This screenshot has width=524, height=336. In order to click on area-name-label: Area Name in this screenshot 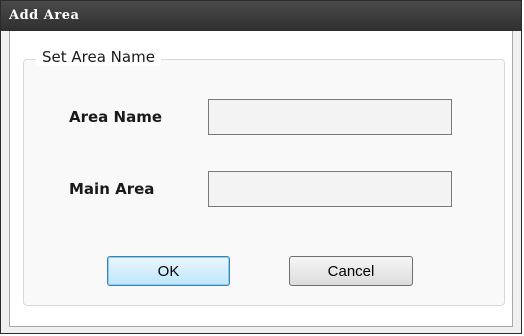, I will do `click(116, 117)`.